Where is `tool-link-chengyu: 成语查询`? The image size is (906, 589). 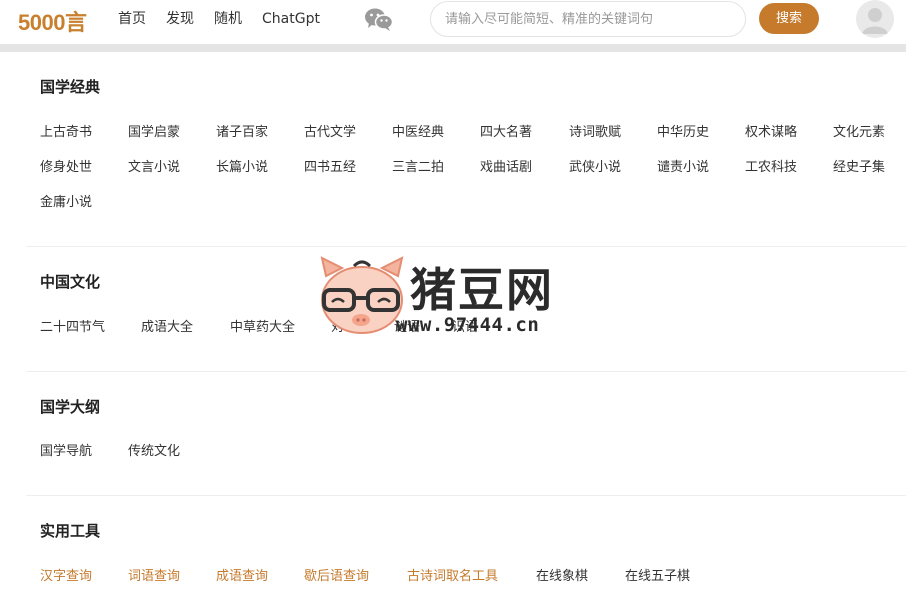
tool-link-chengyu: 成语查询 is located at coordinates (242, 574).